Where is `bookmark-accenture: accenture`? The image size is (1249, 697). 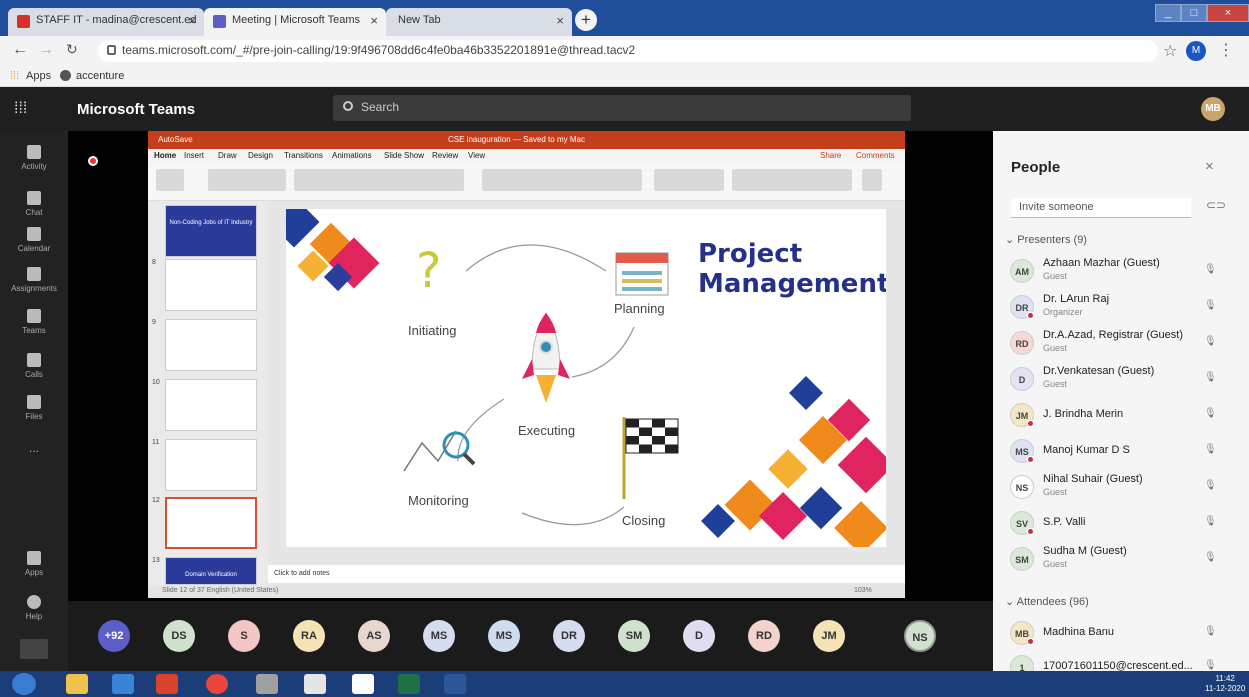 bookmark-accenture: accenture is located at coordinates (100, 76).